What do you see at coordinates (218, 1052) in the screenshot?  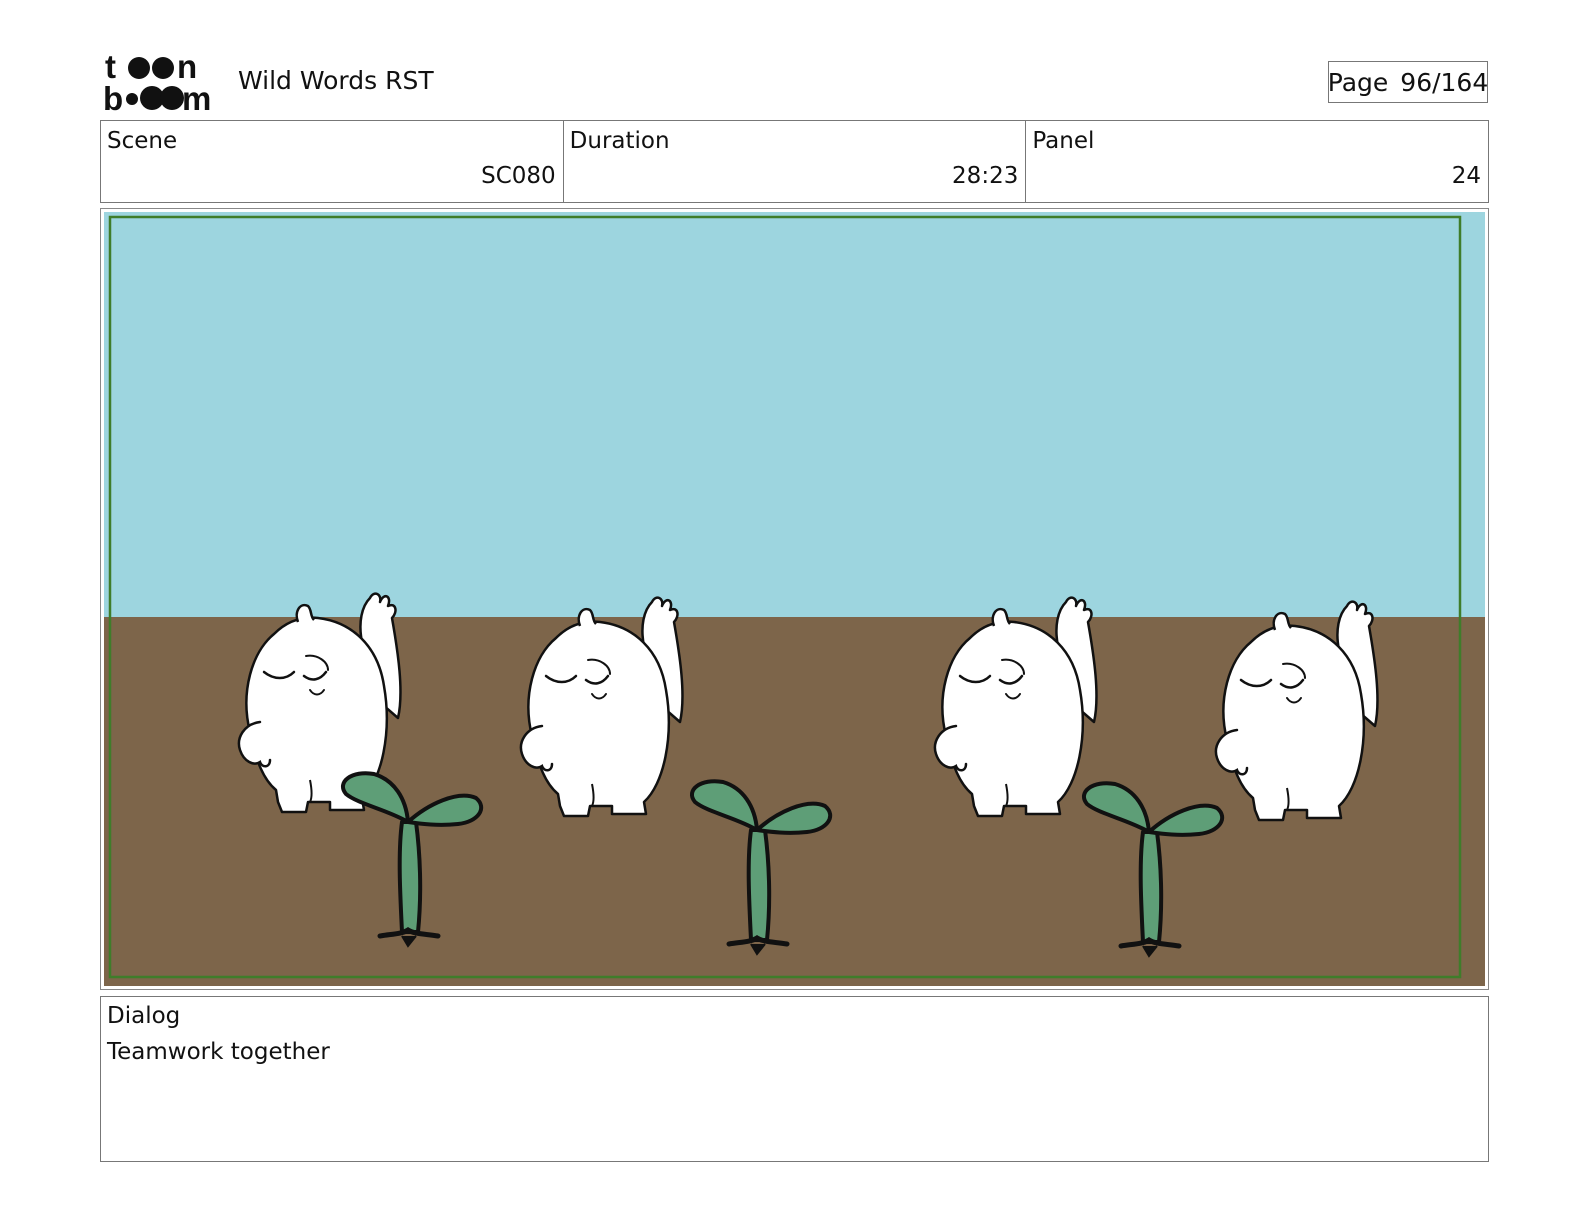 I see `dialog-text: Teamwork together` at bounding box center [218, 1052].